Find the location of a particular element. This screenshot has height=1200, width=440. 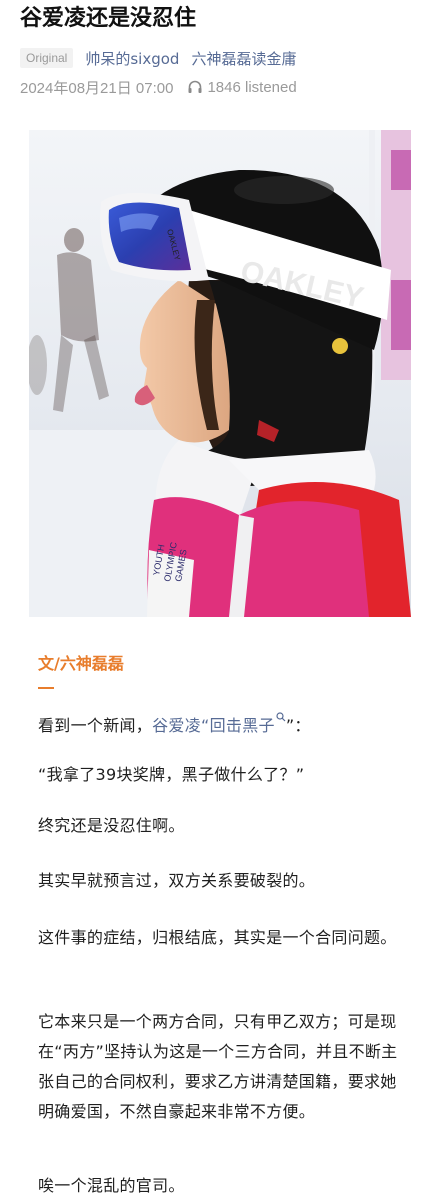

paragraph-4: 其实早就预言过，双方关系要破裂的。 is located at coordinates (177, 880).